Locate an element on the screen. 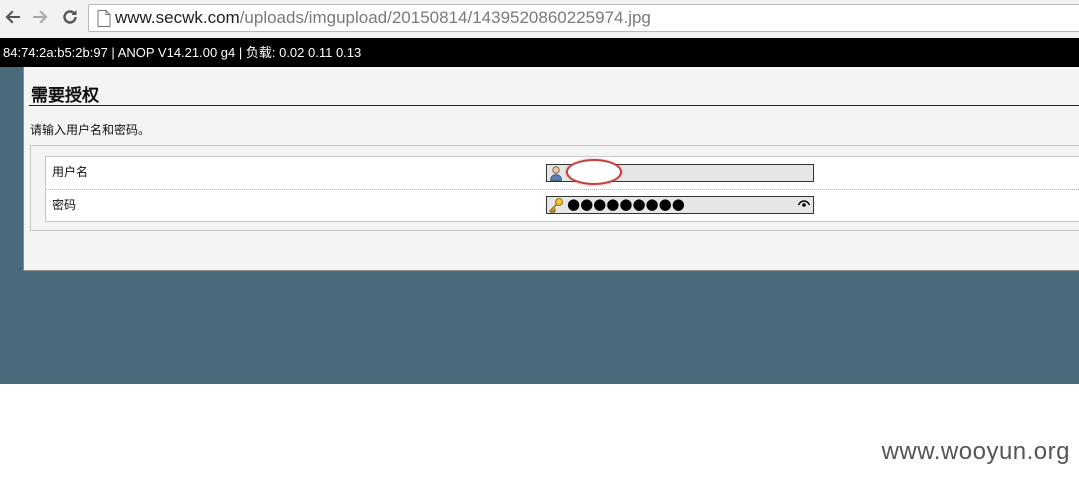  eye-icon is located at coordinates (804, 204).